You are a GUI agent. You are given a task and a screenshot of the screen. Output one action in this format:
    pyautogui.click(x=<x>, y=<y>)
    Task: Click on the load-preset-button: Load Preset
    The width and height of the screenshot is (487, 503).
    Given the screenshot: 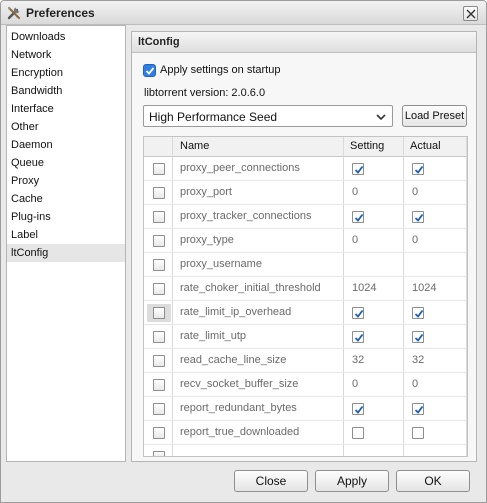 What is the action you would take?
    pyautogui.click(x=434, y=116)
    